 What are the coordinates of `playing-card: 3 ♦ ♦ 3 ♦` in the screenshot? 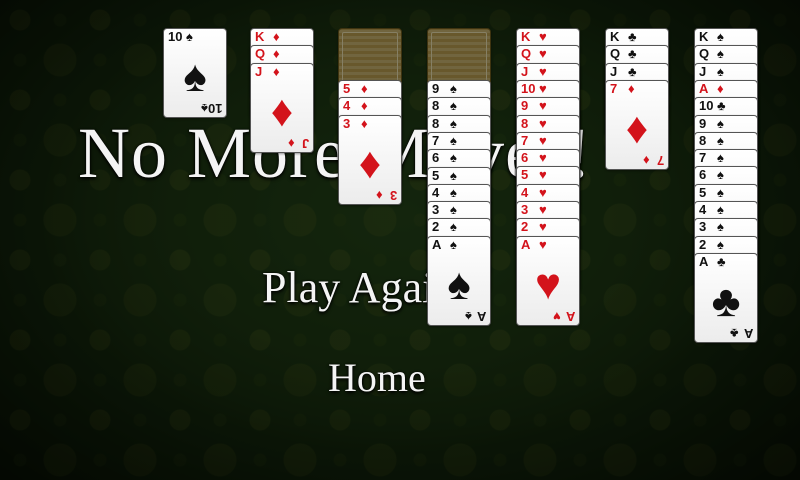 It's located at (370, 159).